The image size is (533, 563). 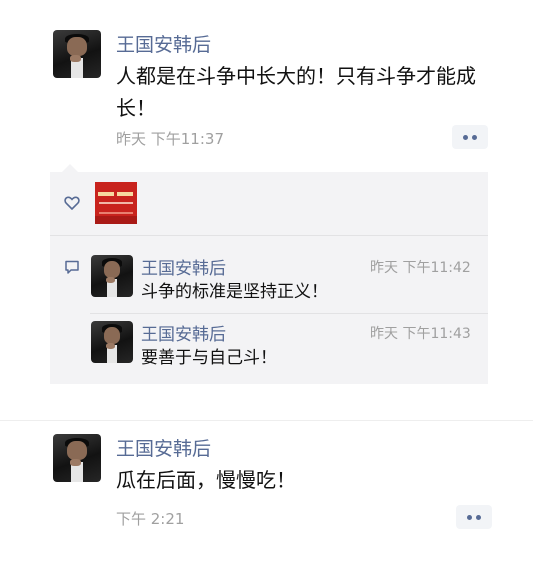 I want to click on post-separator, so click(x=266, y=420).